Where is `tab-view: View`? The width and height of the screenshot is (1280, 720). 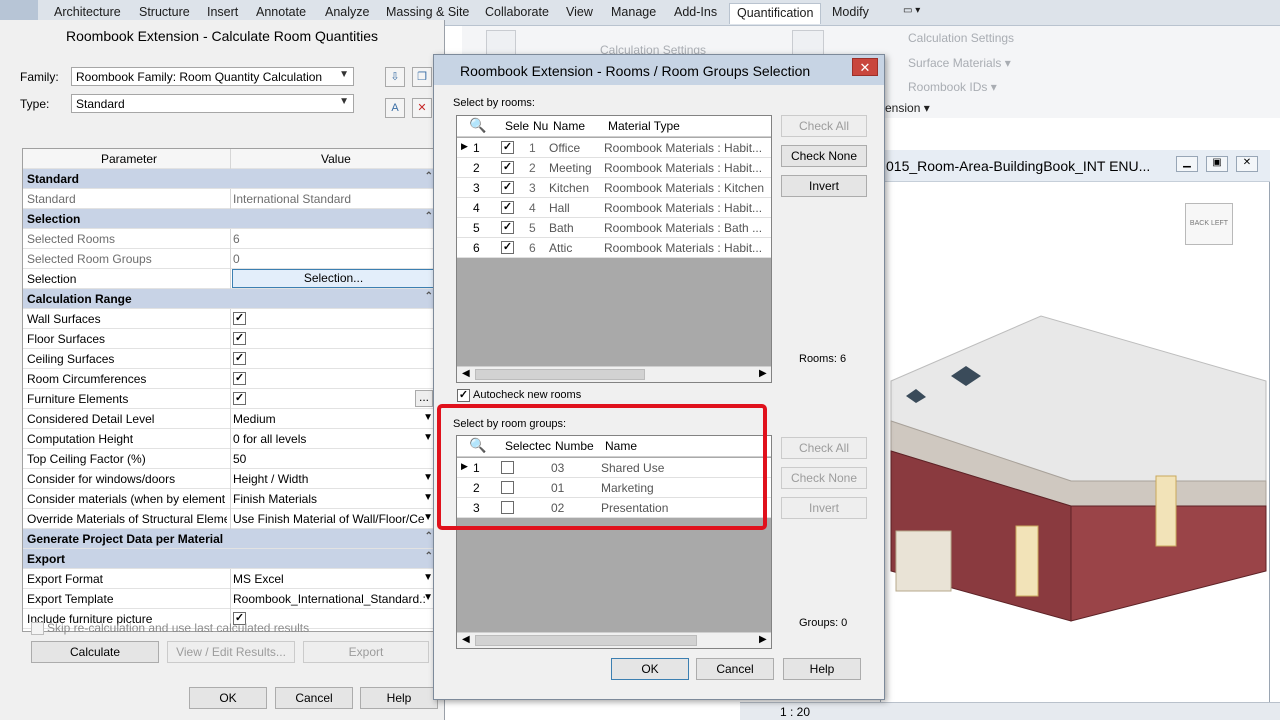
tab-view: View is located at coordinates (579, 12).